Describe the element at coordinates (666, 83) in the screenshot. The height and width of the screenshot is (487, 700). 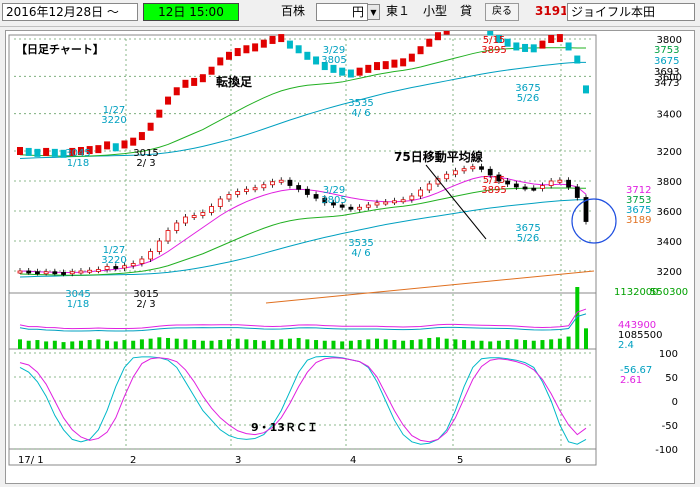
I see `upper-right-label: 3473` at that location.